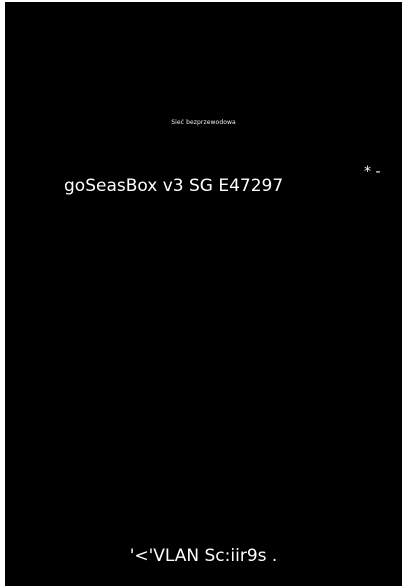  Describe the element at coordinates (203, 556) in the screenshot. I see `wlan-scan-button: '<'VLAN Sc:iir9s .` at that location.